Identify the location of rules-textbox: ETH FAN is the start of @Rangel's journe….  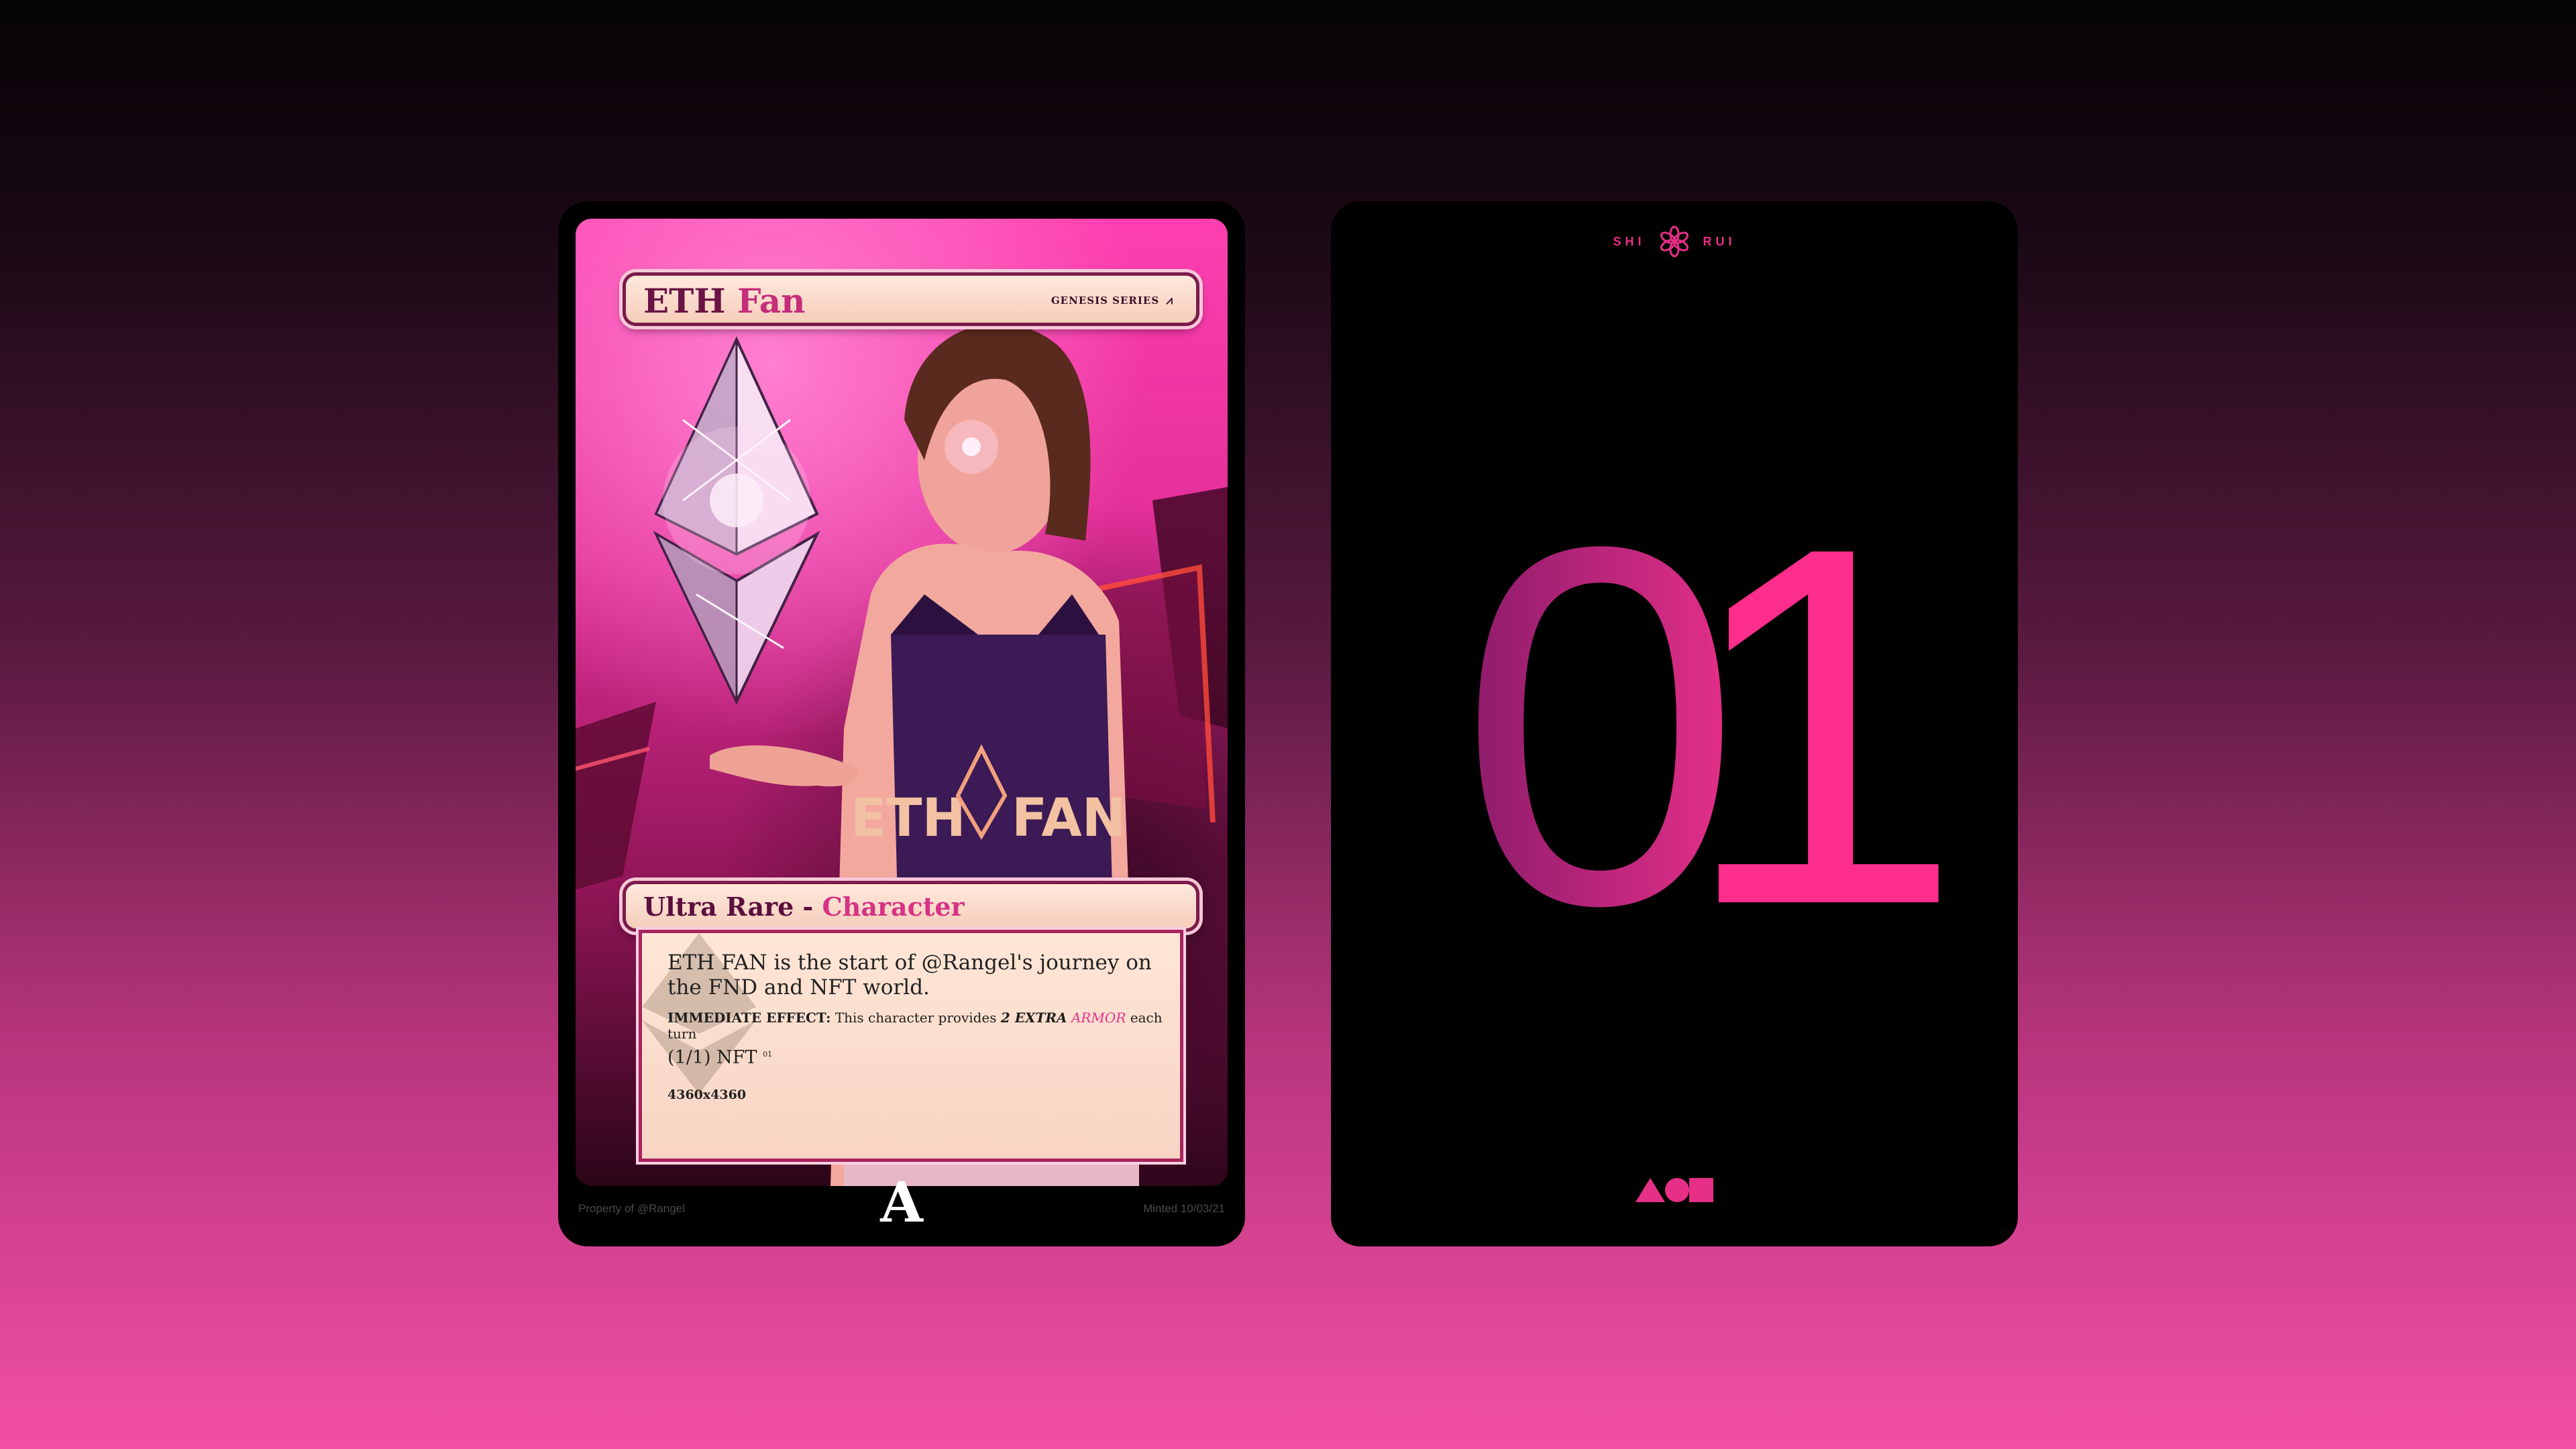
(911, 1046).